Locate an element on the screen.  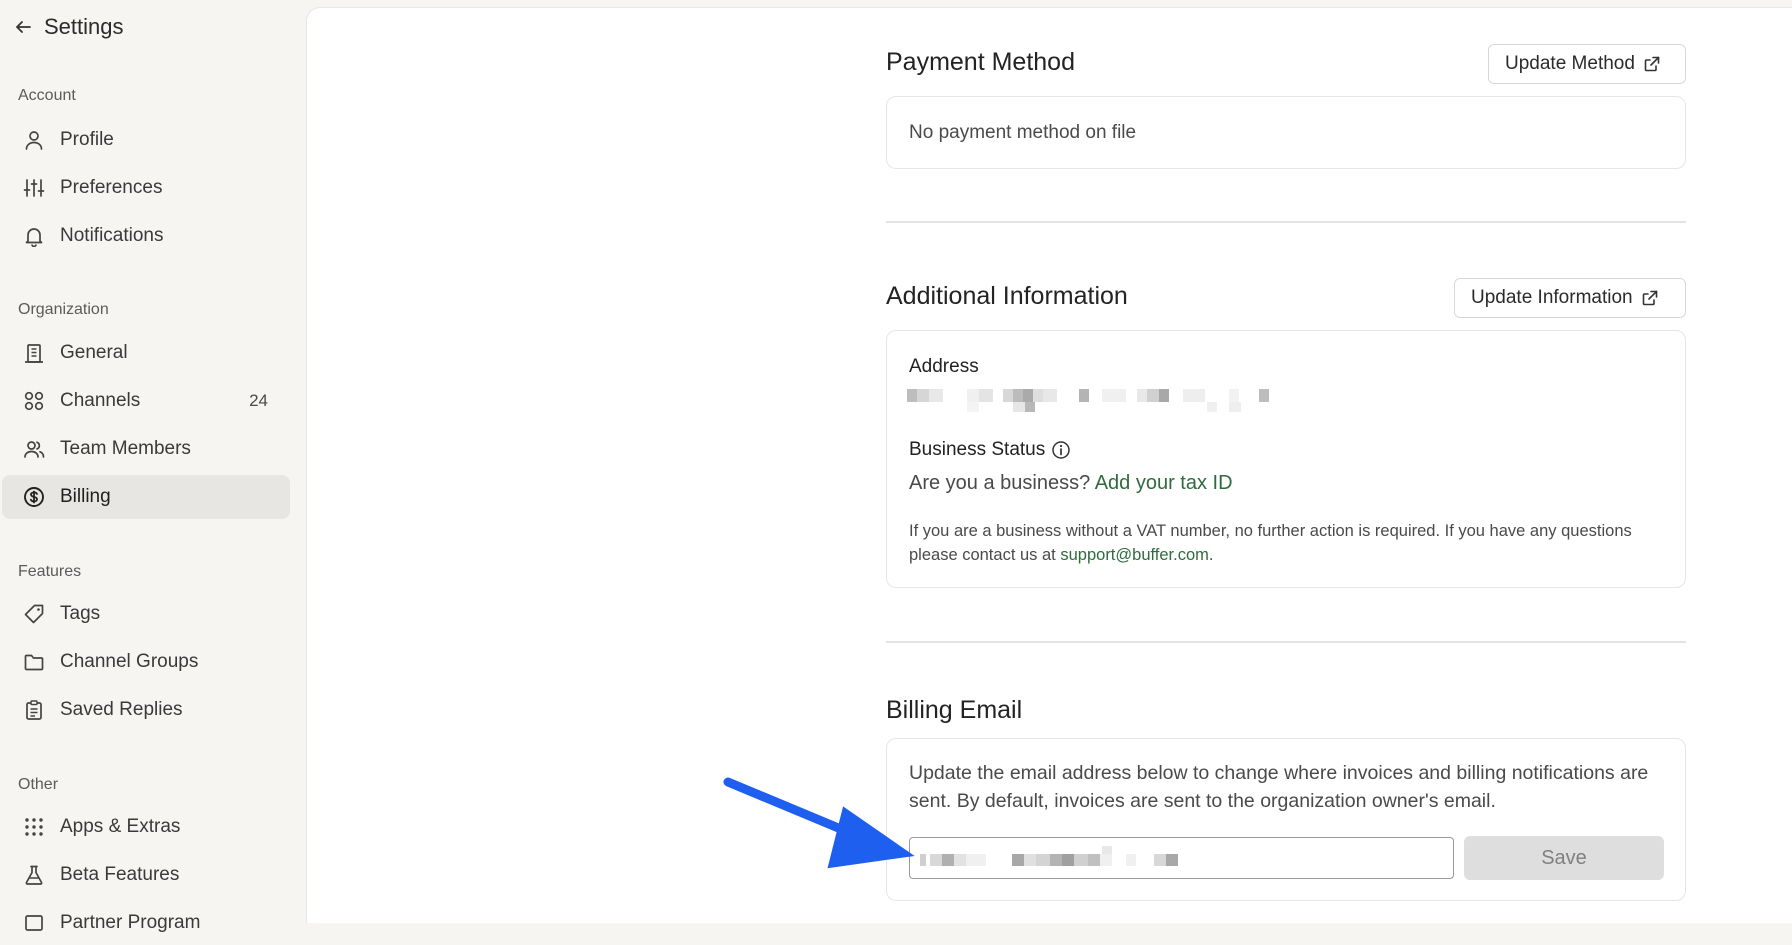
business-question: Are you a business? is located at coordinates (1000, 483).